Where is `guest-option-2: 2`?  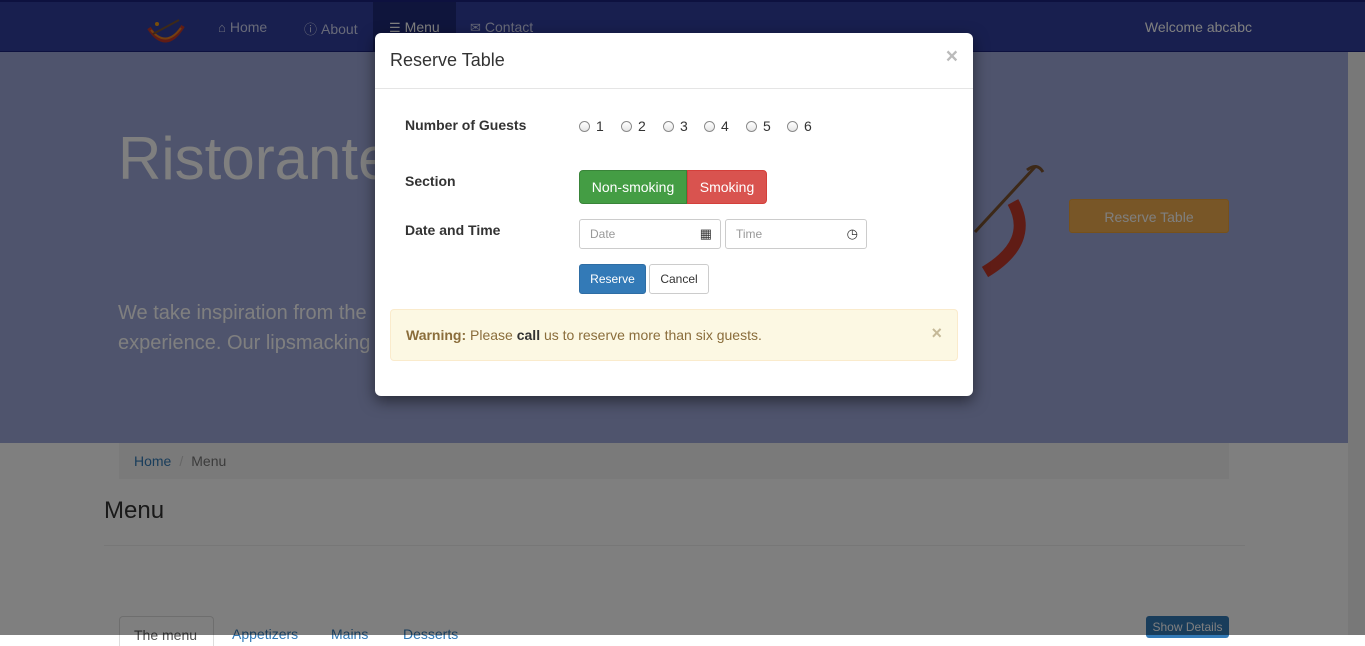 guest-option-2: 2 is located at coordinates (633, 126).